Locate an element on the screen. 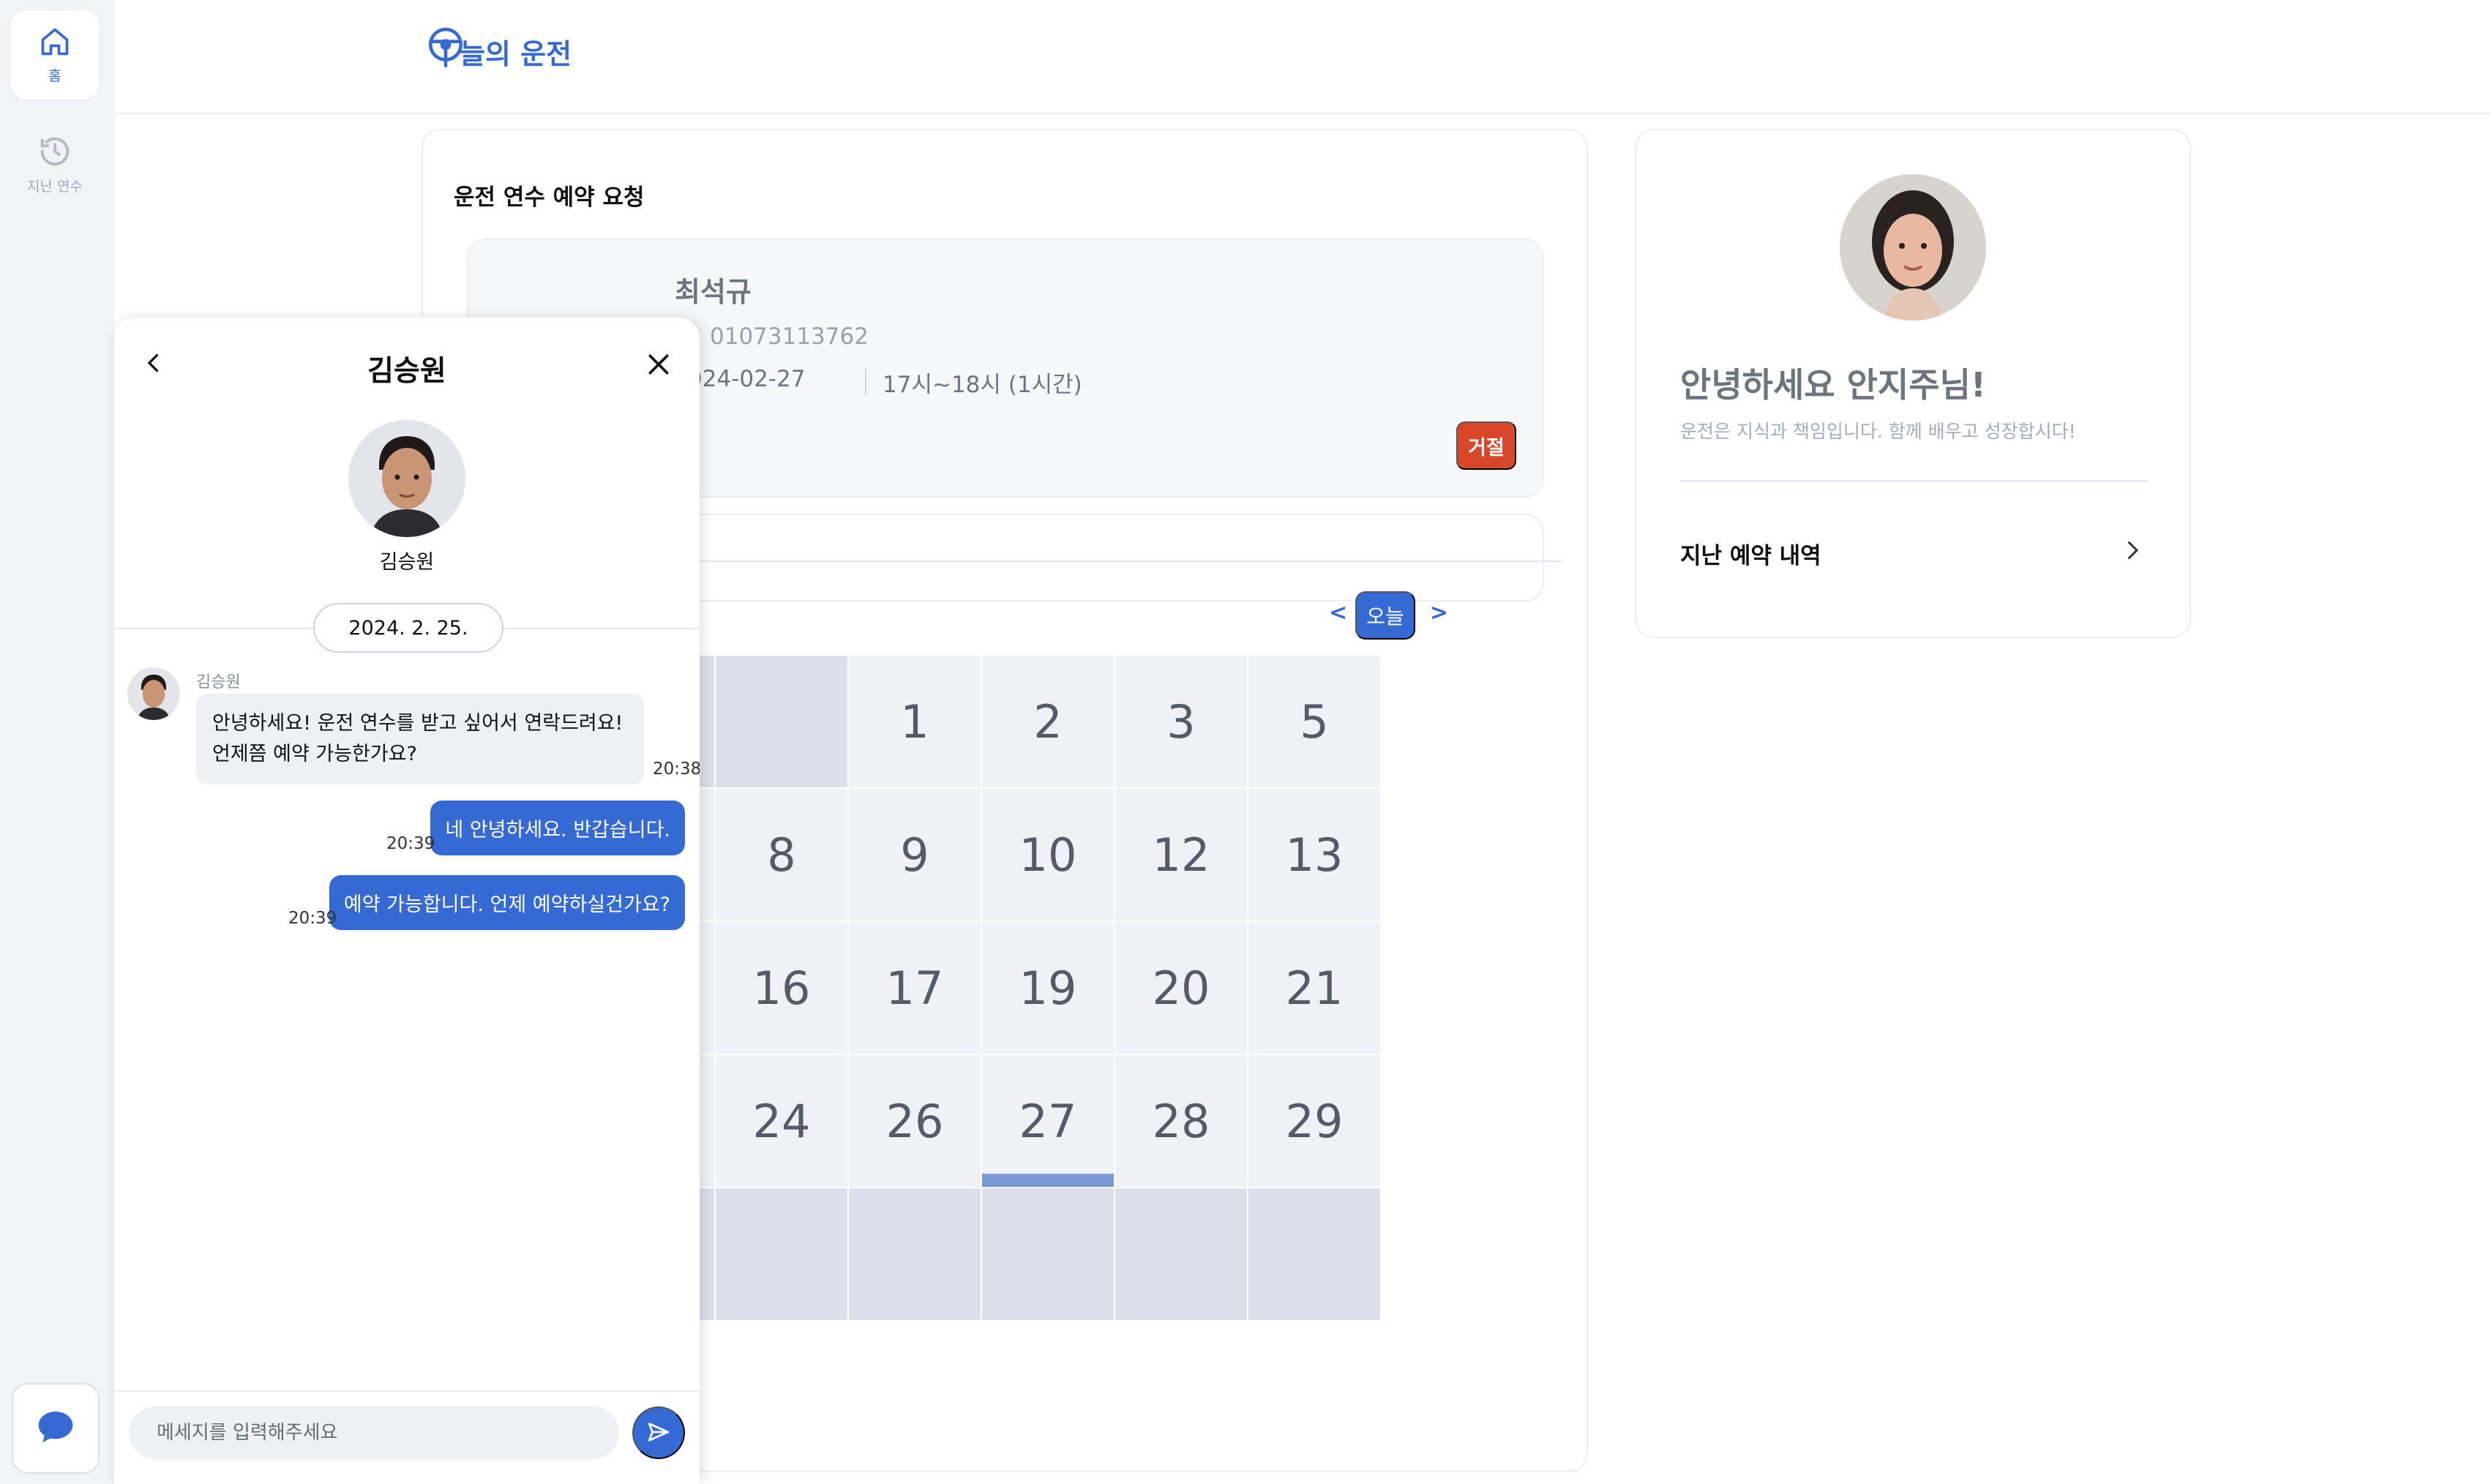  calendar-day: 21 is located at coordinates (1314, 988).